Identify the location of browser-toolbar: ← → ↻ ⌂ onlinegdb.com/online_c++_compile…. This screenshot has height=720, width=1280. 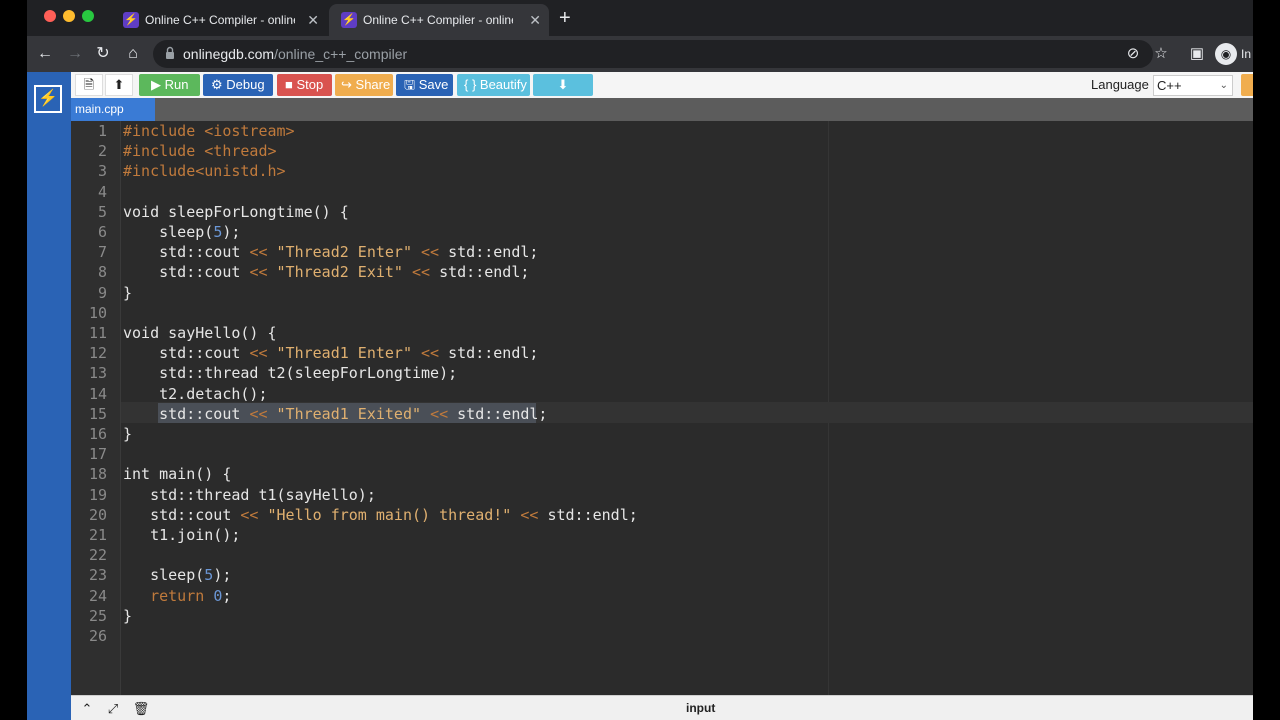
(640, 54).